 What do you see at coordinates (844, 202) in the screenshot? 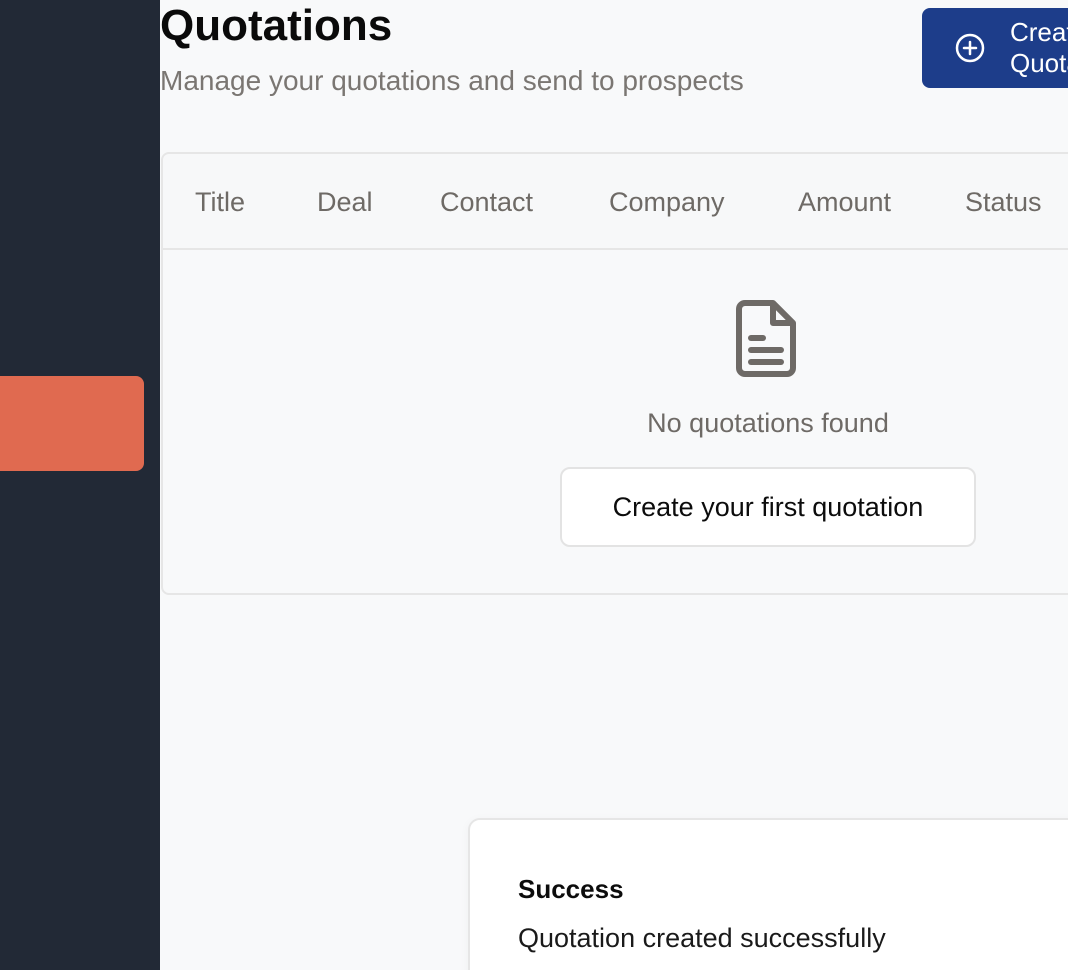
I see `column-header-amount: Amount` at bounding box center [844, 202].